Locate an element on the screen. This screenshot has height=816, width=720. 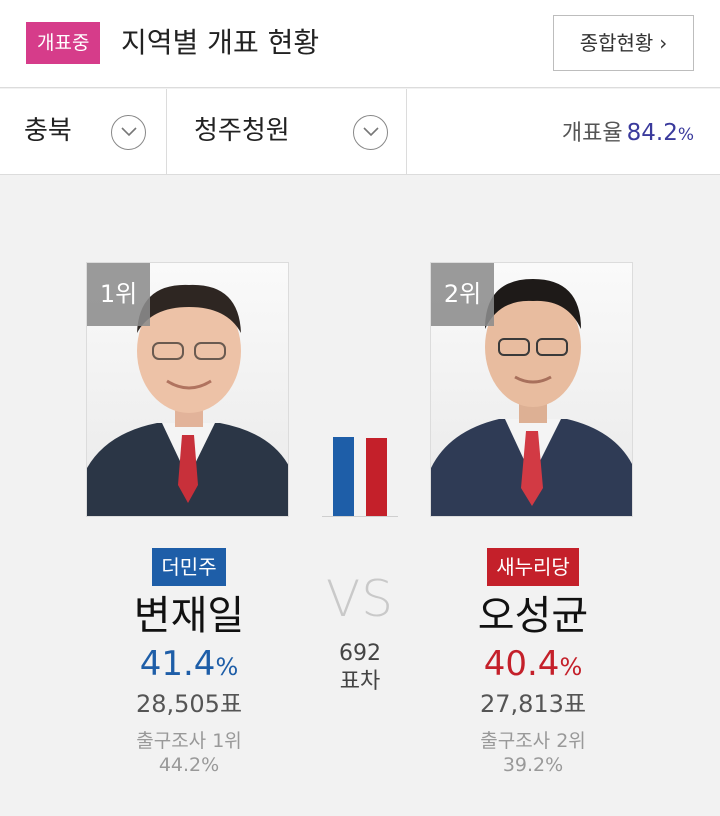
count-rate-value: 84.2 is located at coordinates (652, 133).